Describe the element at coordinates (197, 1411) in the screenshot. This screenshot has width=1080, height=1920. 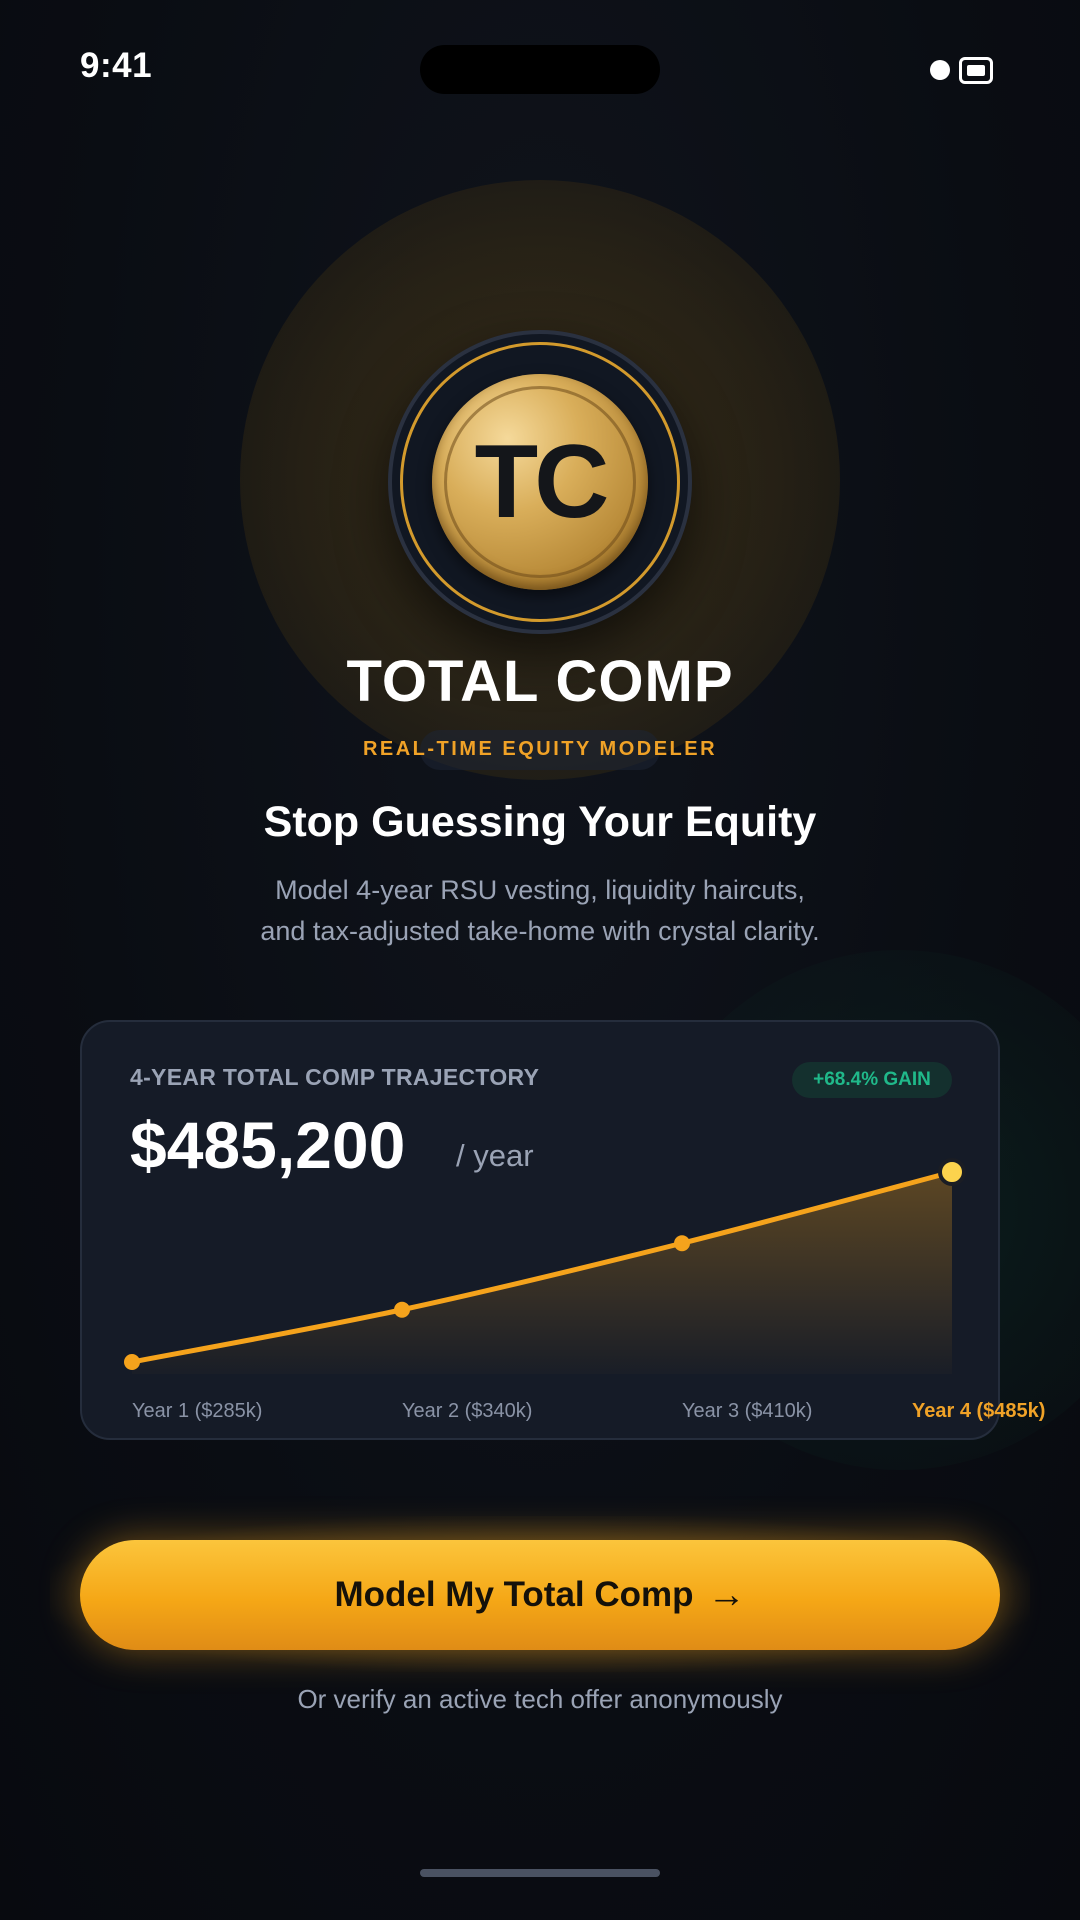
I see `x-label-year-1: Year 1 ($285k)` at that location.